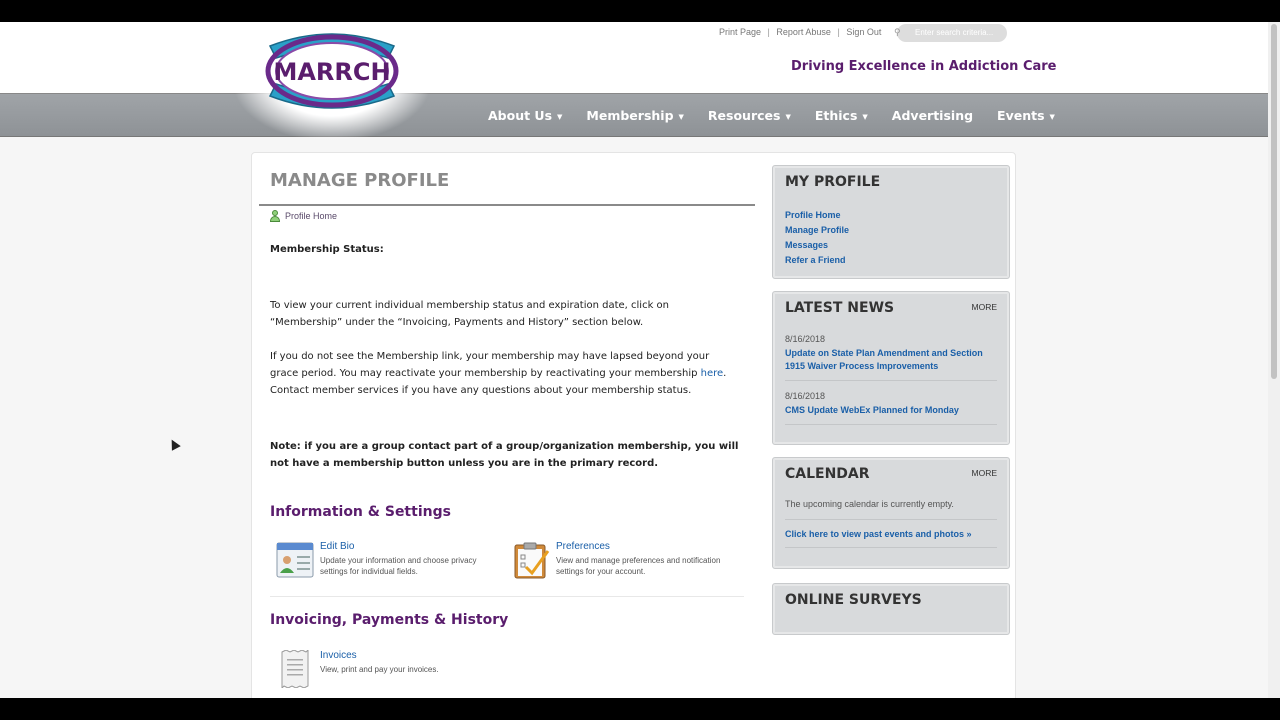 This screenshot has width=1280, height=720. What do you see at coordinates (932, 115) in the screenshot?
I see `nav-advertising: Advertising` at bounding box center [932, 115].